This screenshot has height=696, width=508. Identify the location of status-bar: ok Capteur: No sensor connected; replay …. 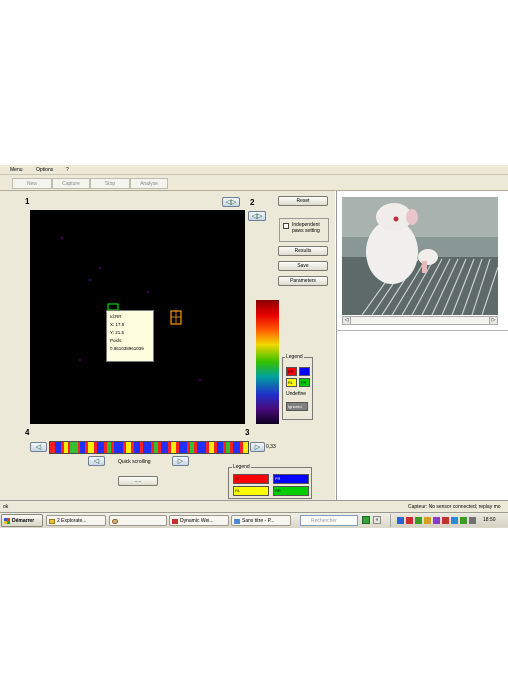
(254, 506).